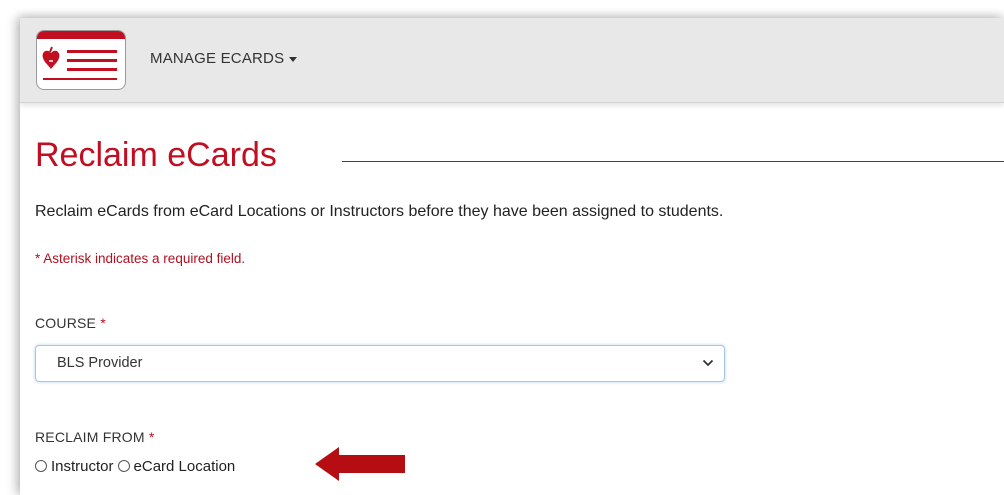  Describe the element at coordinates (156, 155) in the screenshot. I see `page-title: Reclaim eCards` at that location.